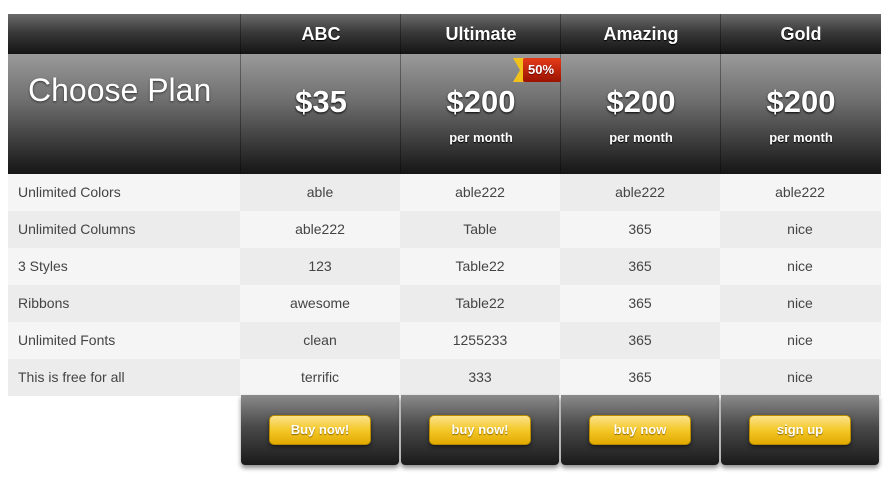 The image size is (893, 485). Describe the element at coordinates (320, 192) in the screenshot. I see `table-cell: able` at that location.